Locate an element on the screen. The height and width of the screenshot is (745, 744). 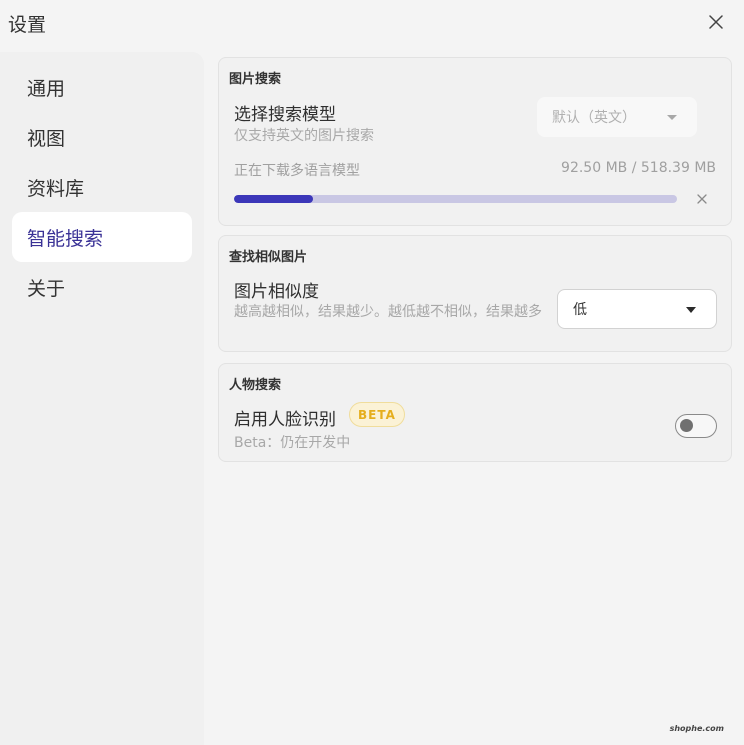
beta-badge: BETA is located at coordinates (377, 414).